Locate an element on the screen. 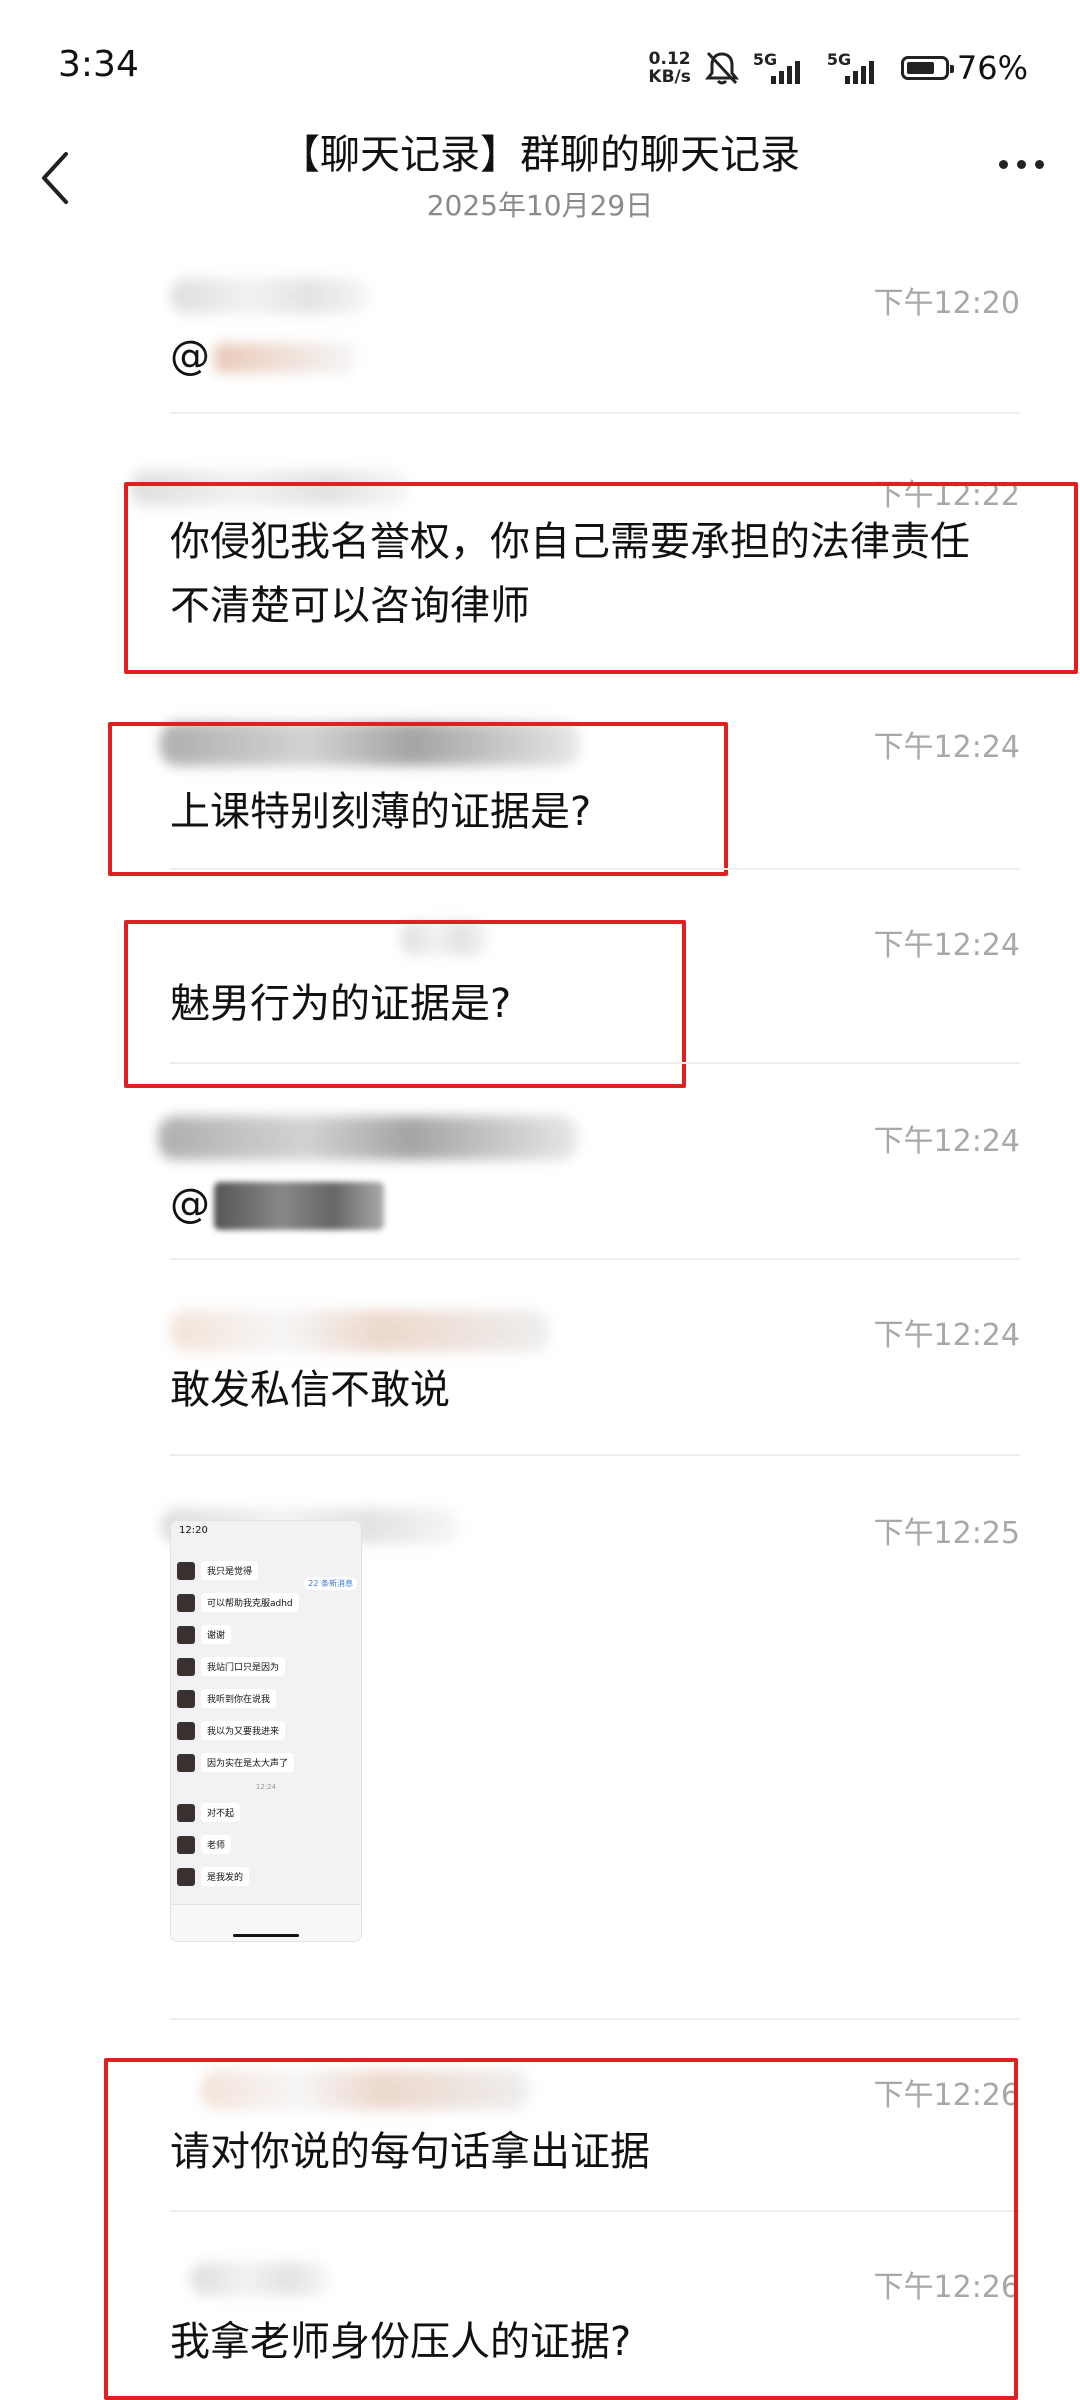  message-item: 下午12:20 @ is located at coordinates (595, 343).